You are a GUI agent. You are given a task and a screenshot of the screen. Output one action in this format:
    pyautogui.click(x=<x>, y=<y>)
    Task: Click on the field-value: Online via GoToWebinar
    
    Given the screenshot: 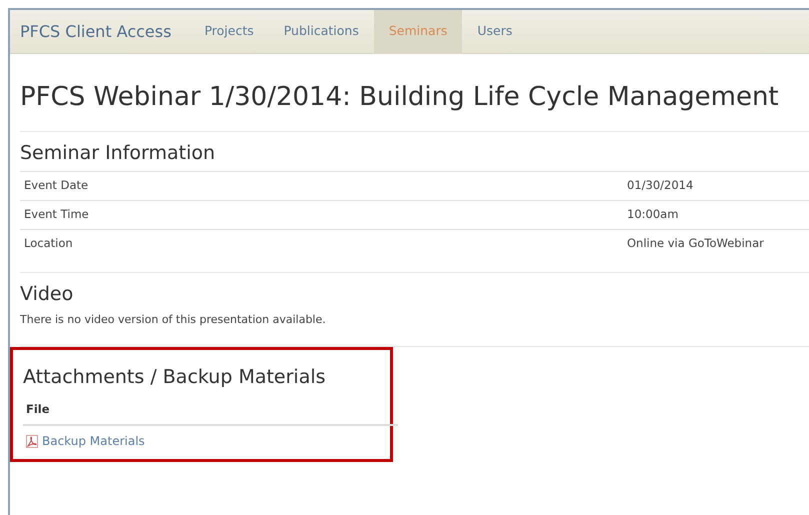 What is the action you would take?
    pyautogui.click(x=695, y=243)
    